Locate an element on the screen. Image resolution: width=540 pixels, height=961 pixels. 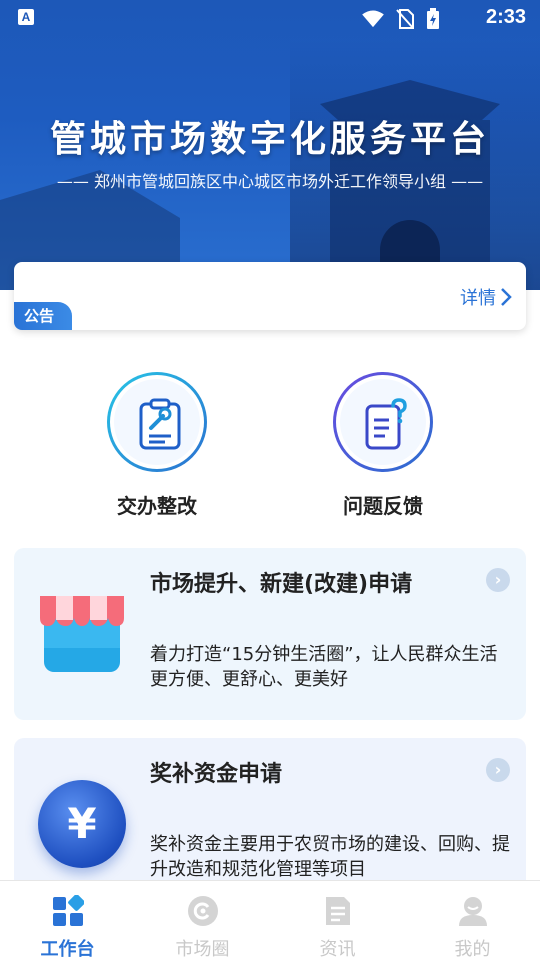
profile-icon is located at coordinates (472, 911).